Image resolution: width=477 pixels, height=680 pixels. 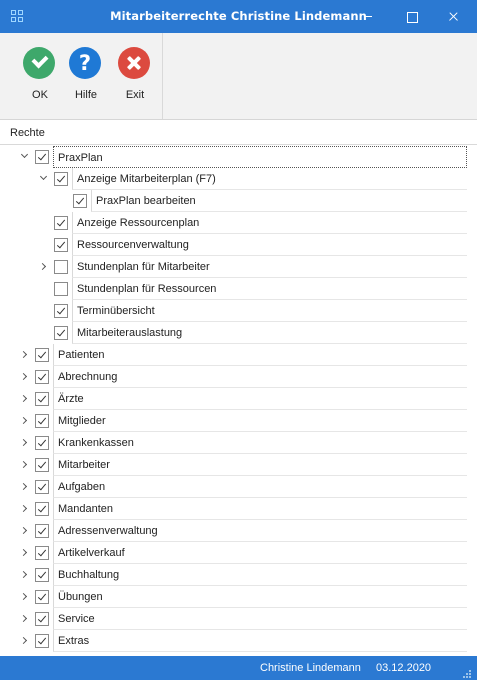 I want to click on tree-row-cell: Abrechnung, so click(x=260, y=377).